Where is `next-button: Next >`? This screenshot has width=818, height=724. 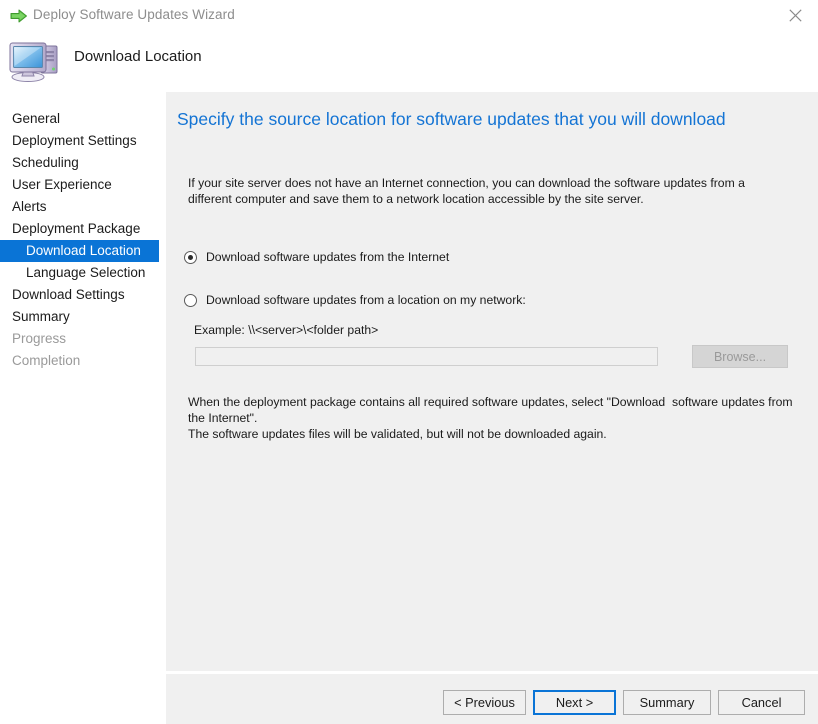
next-button: Next > is located at coordinates (574, 702).